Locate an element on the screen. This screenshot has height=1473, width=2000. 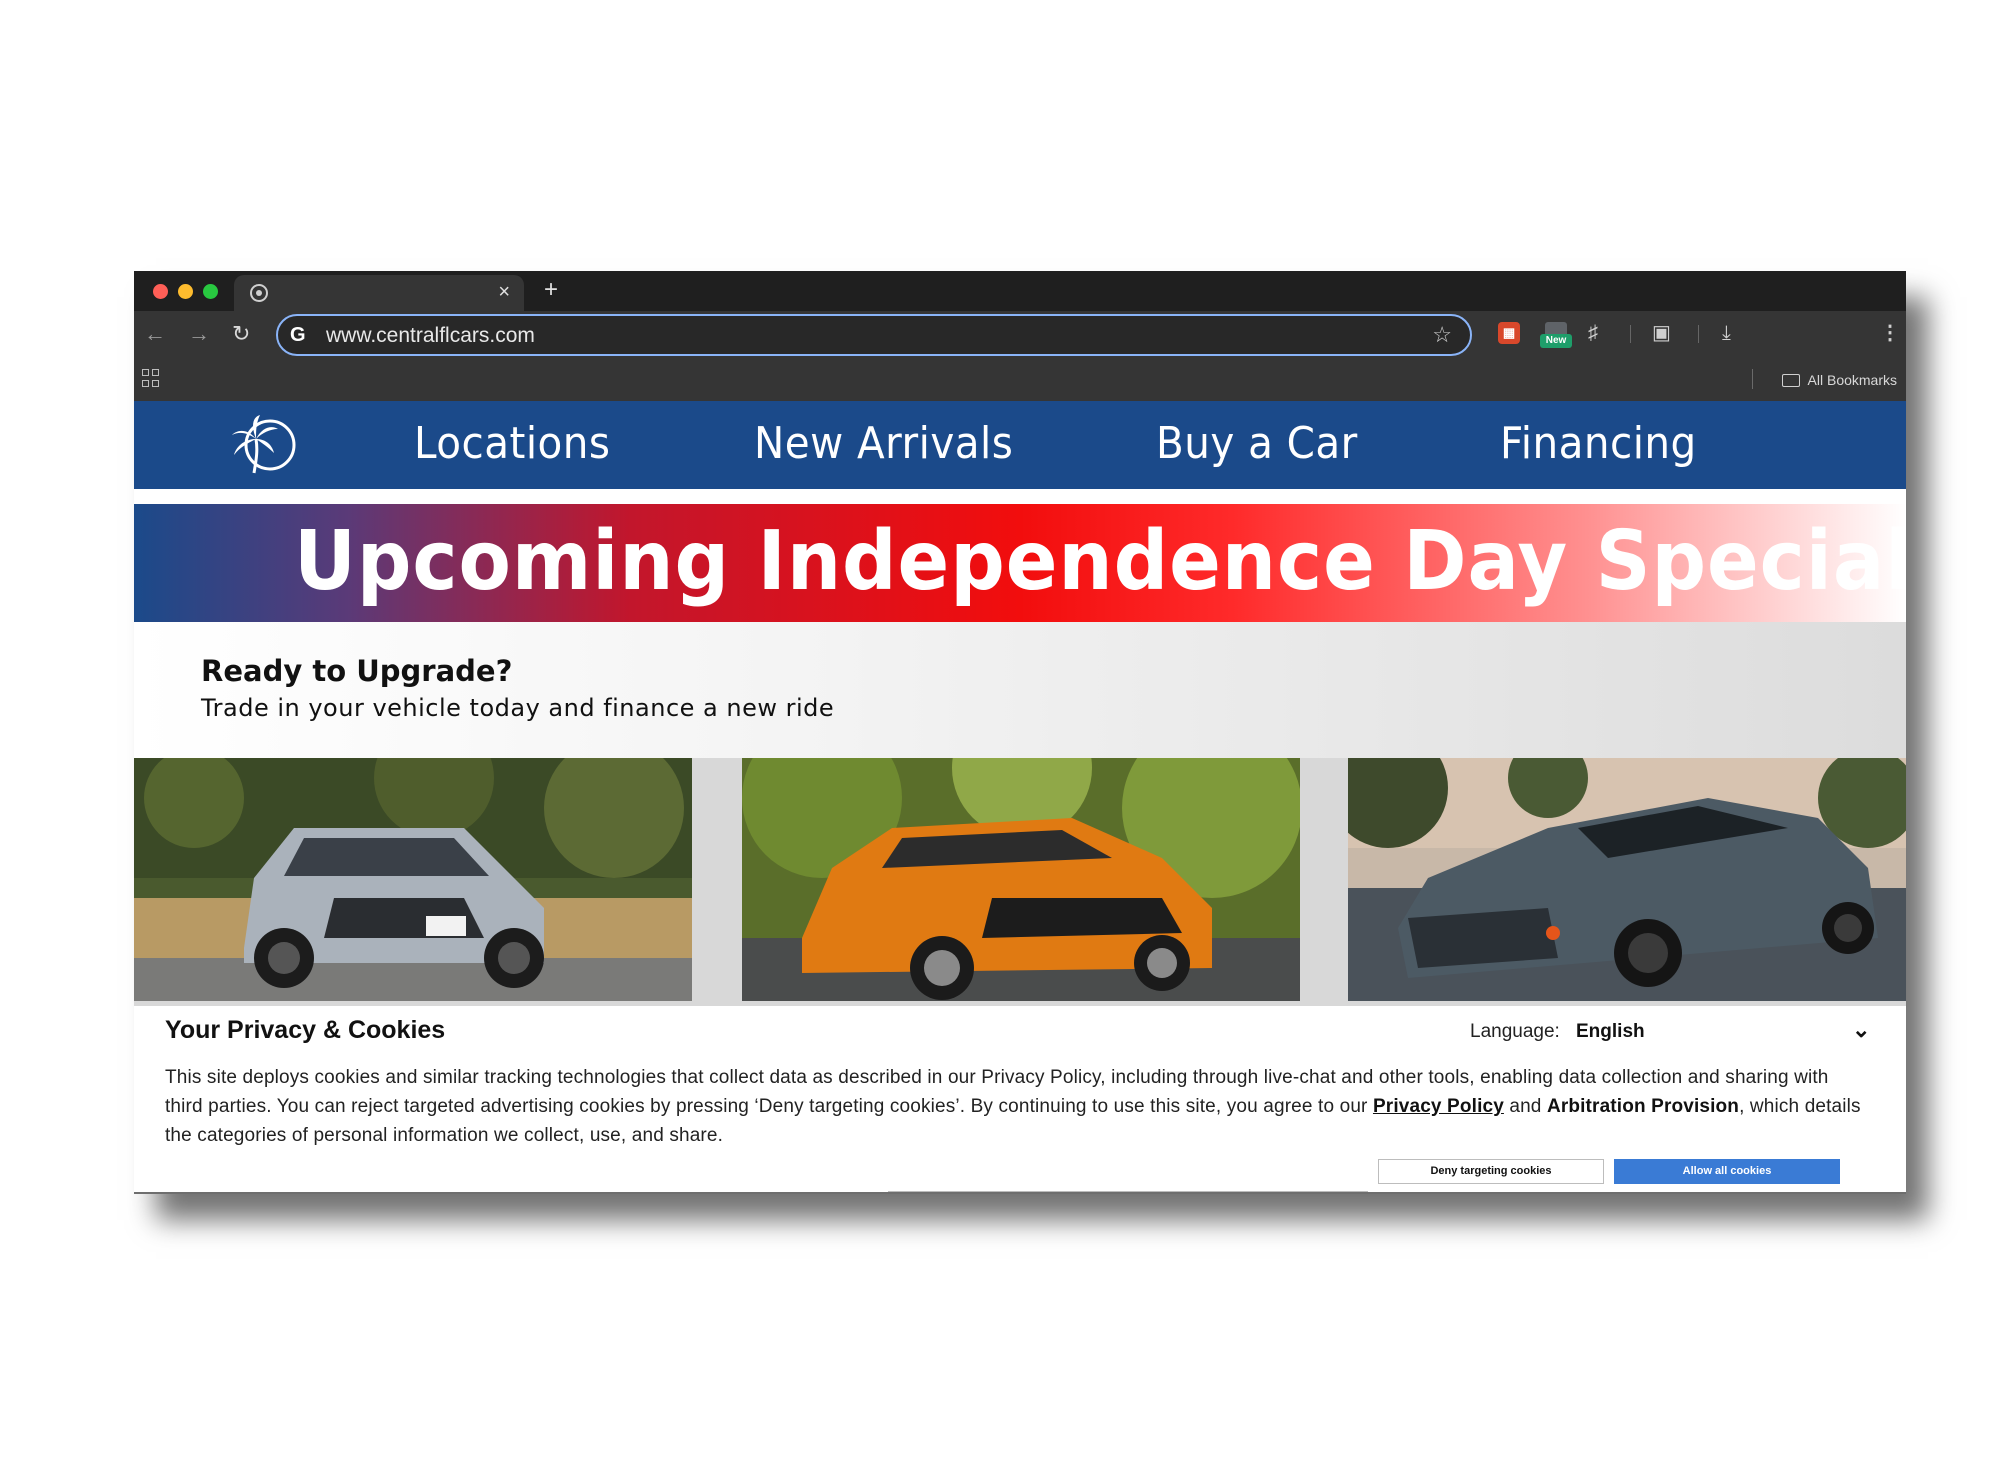
silver-suv-photo is located at coordinates (413, 879).